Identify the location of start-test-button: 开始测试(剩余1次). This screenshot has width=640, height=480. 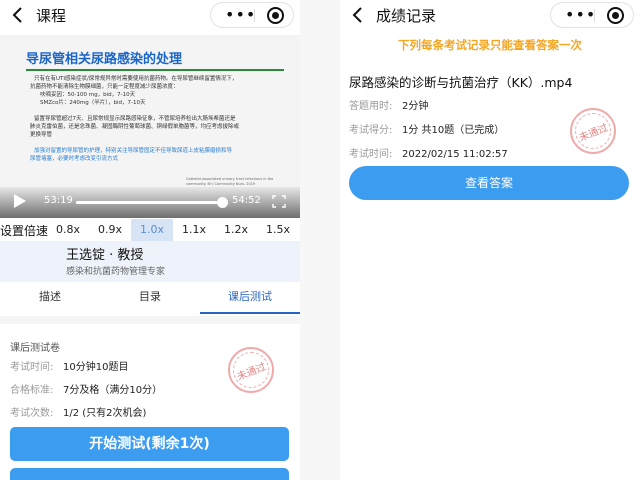
(149, 444).